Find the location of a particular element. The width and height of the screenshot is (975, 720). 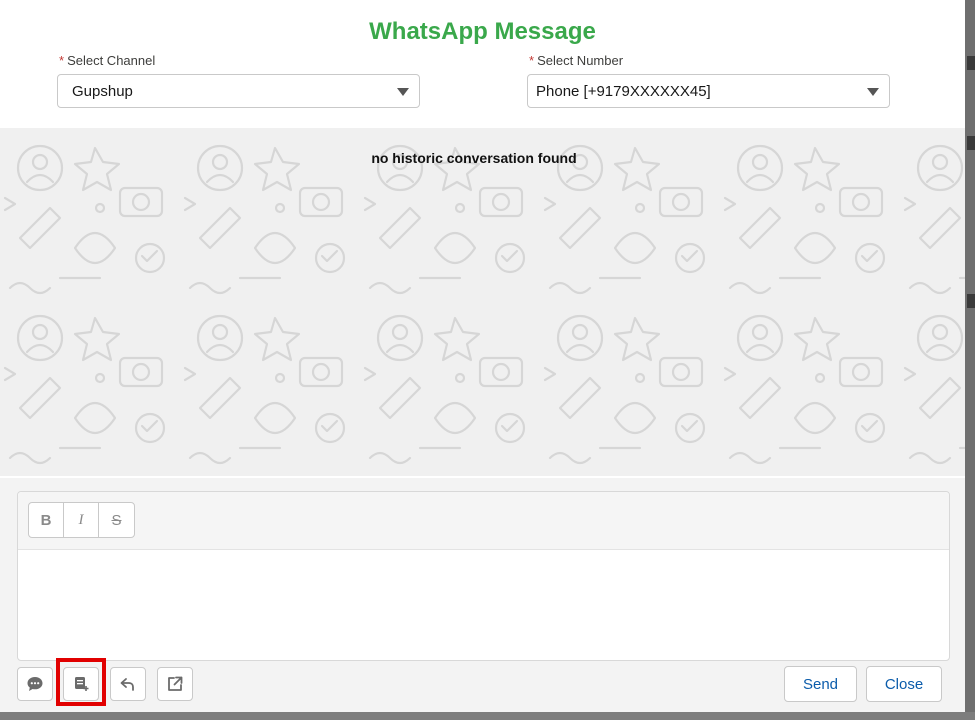

no-conversation-text: no historic conversation found is located at coordinates (474, 158).